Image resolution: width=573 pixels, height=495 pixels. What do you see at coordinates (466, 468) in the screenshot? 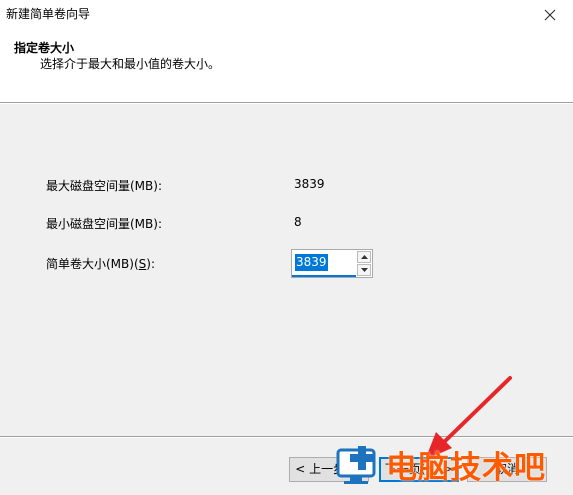
I see `watermark-text: 电脑技术吧` at bounding box center [466, 468].